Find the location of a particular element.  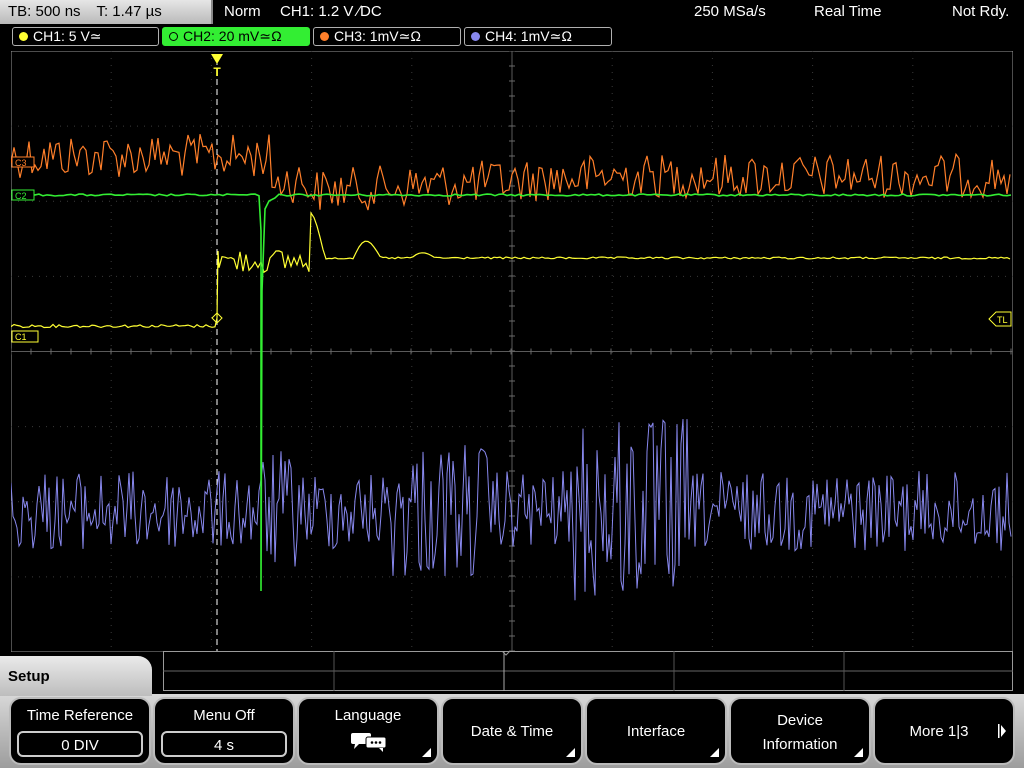

menu-title-setup: Setup is located at coordinates (76, 676).